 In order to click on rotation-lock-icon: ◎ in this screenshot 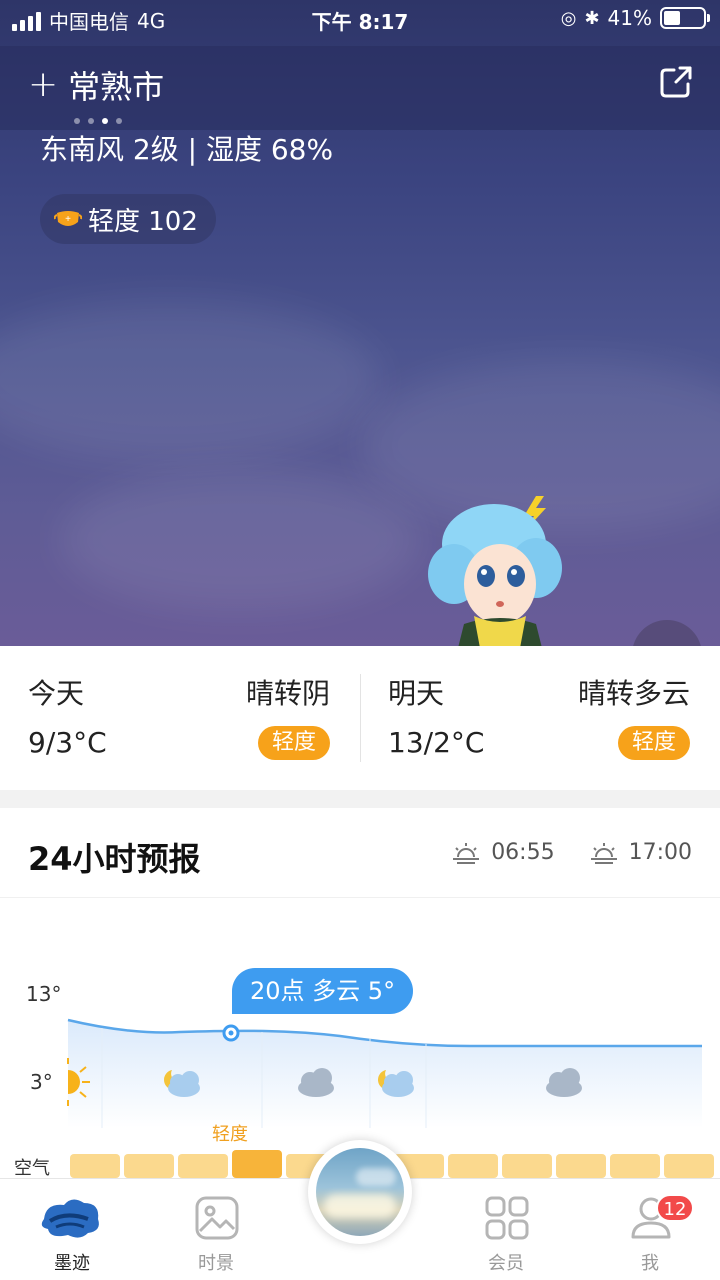, I will do `click(568, 18)`.